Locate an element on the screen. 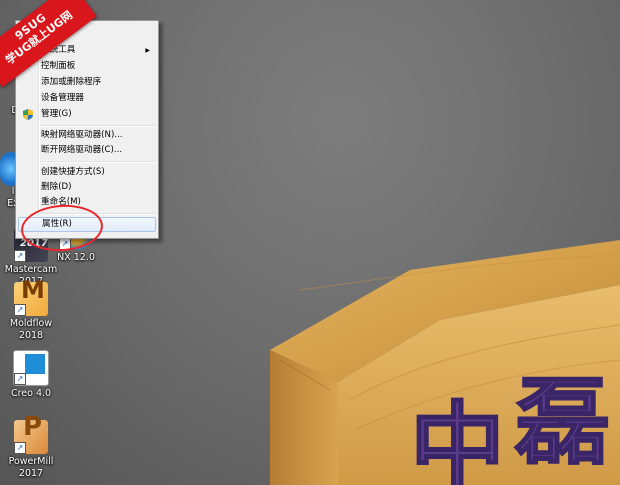 The width and height of the screenshot is (620, 485). desktop-icon-powermill: P ↗ PowerMill 2017 is located at coordinates (31, 446).